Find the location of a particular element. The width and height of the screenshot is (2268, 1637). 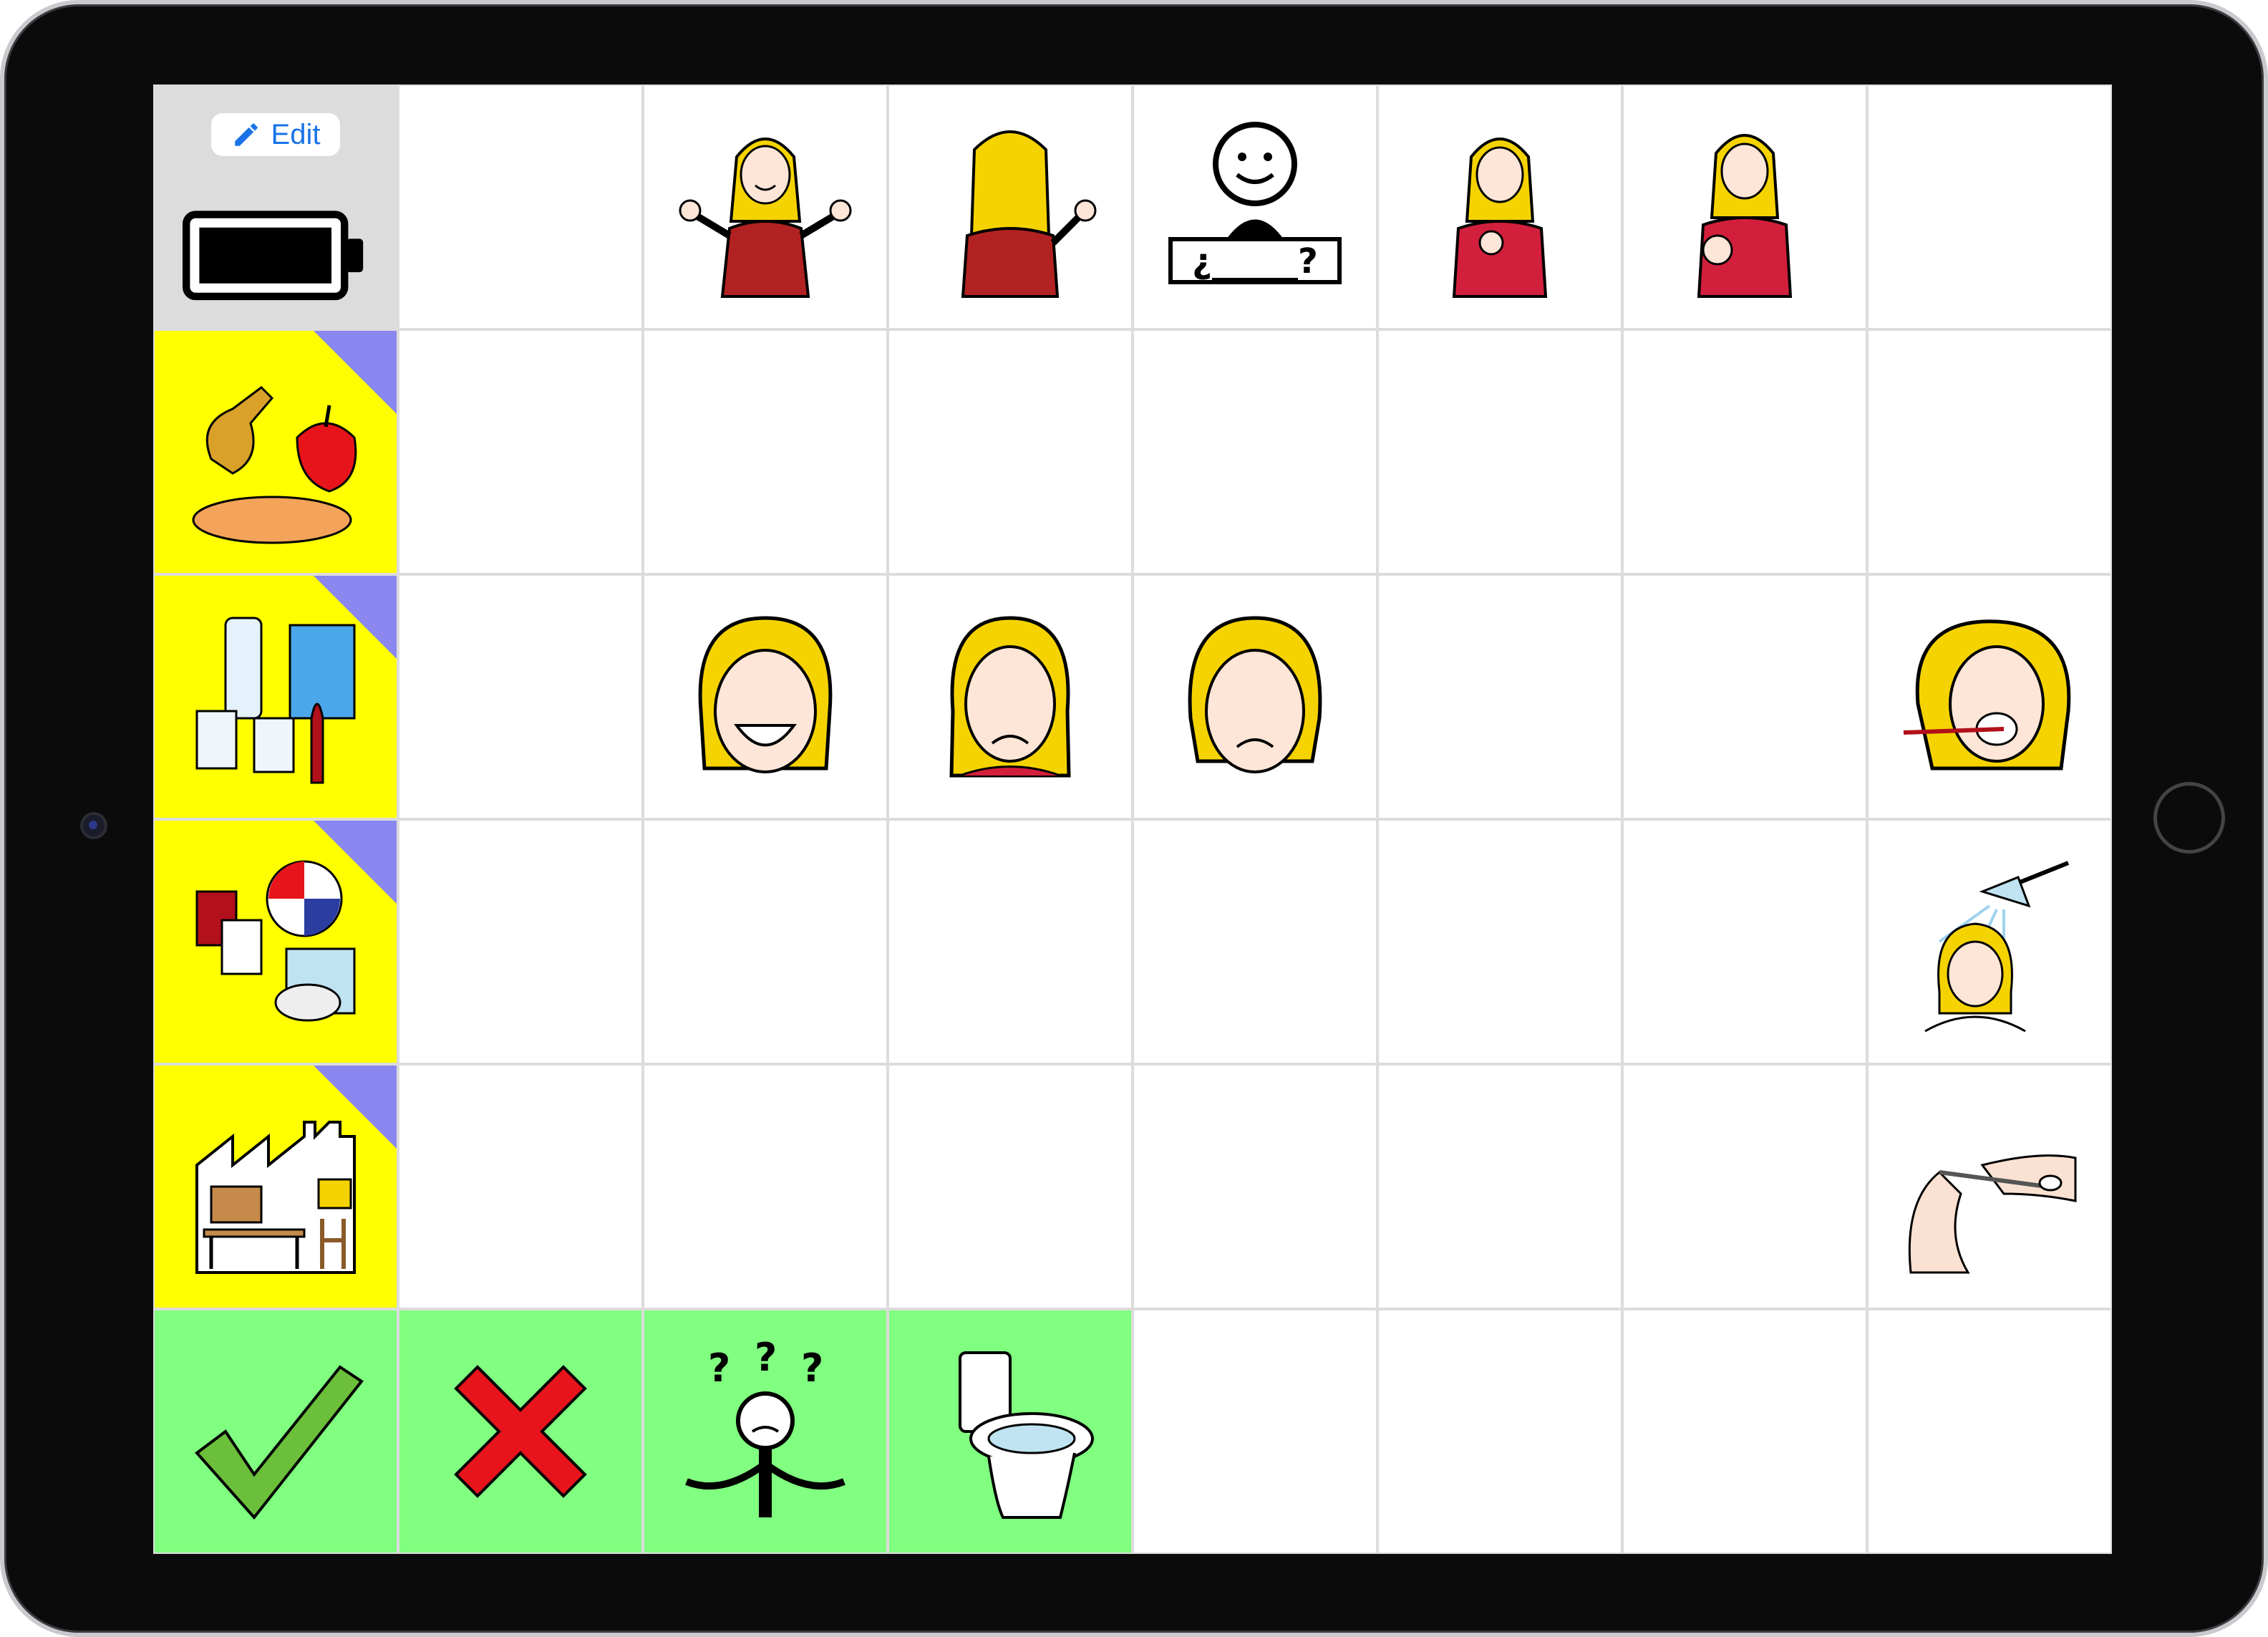

question-person-icon: ¿_____? is located at coordinates (1255, 203).